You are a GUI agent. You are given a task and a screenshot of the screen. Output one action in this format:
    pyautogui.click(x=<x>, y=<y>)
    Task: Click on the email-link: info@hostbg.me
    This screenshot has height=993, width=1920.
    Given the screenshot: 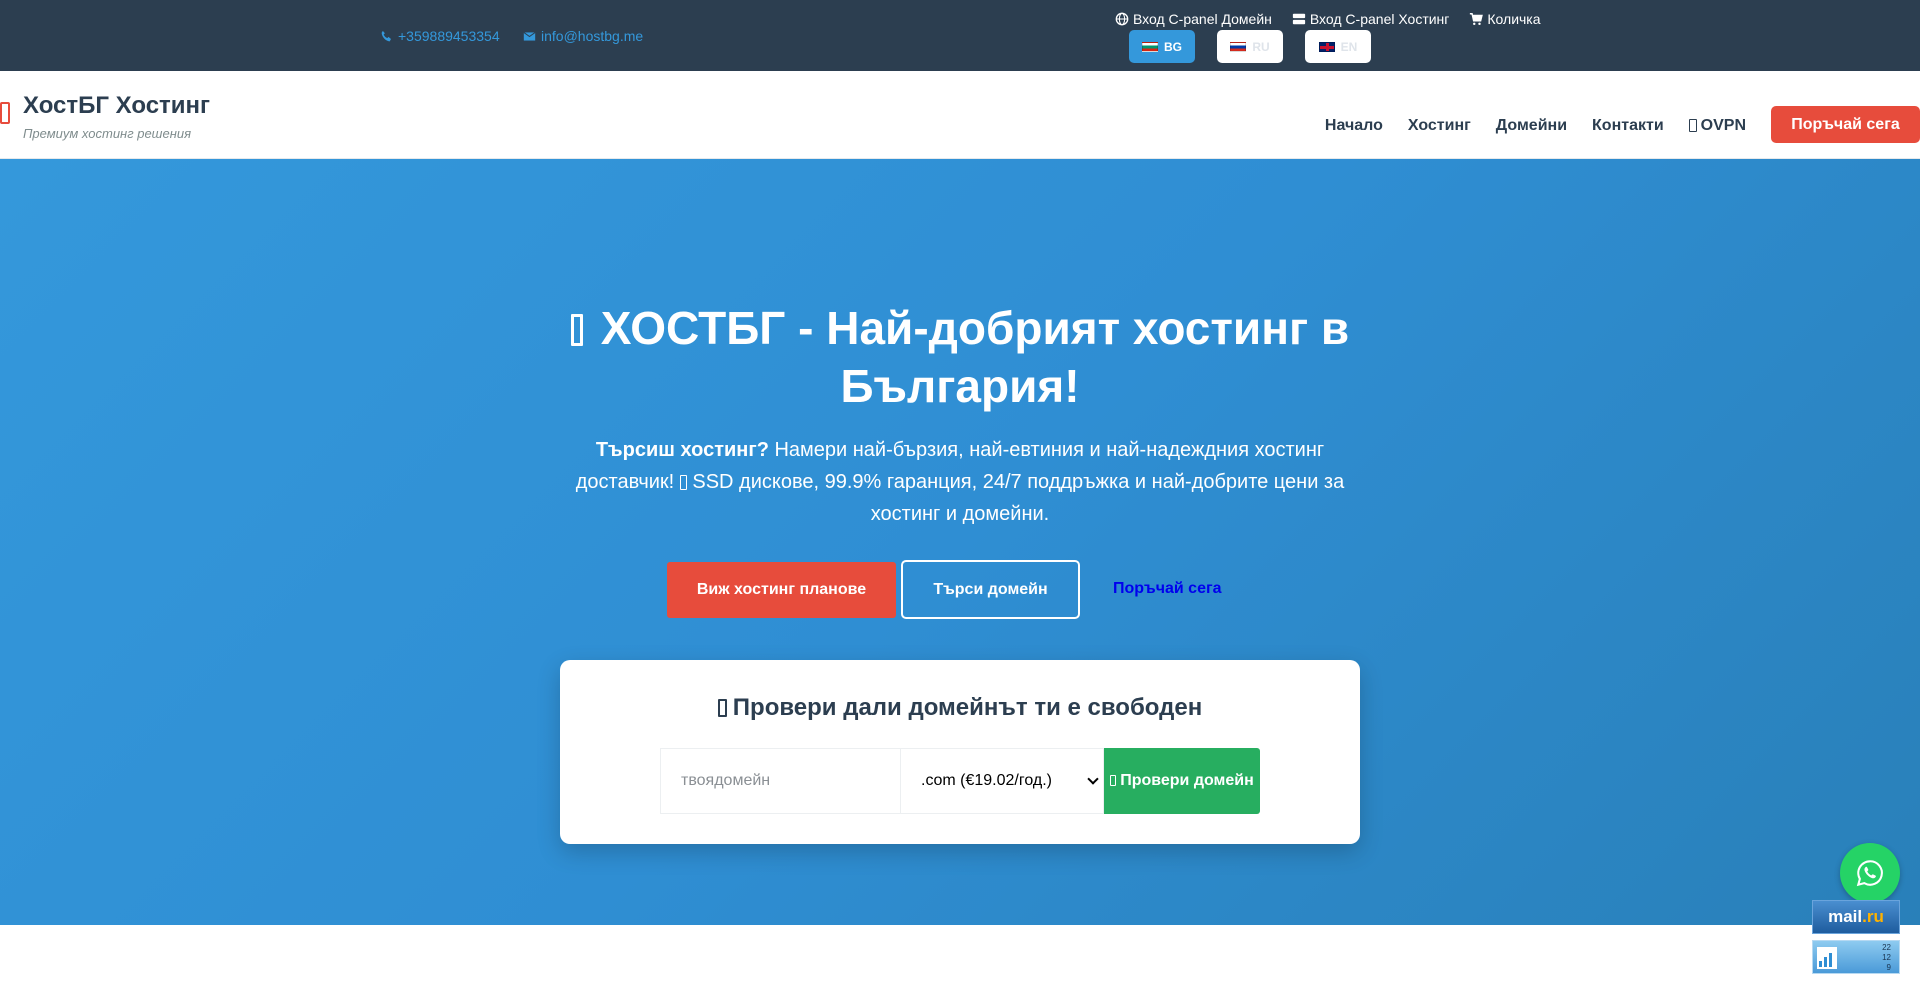 What is the action you would take?
    pyautogui.click(x=583, y=36)
    